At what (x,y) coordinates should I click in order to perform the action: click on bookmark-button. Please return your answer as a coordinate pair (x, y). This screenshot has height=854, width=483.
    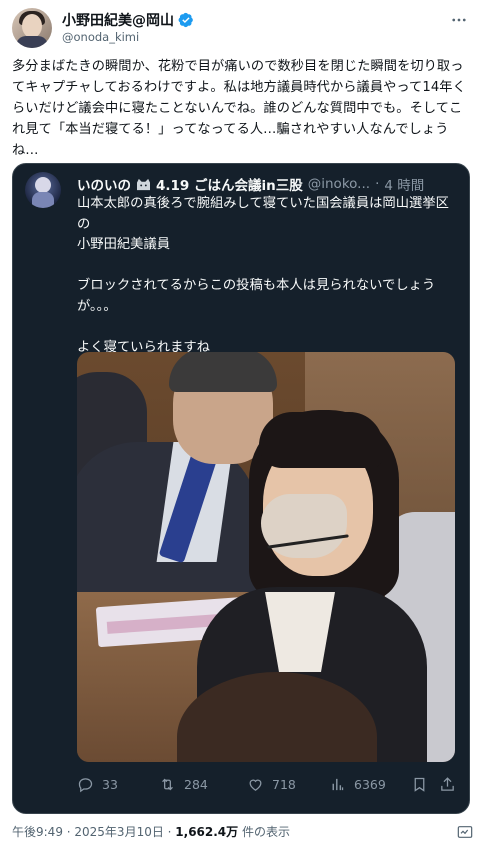
    Looking at the image, I should click on (419, 784).